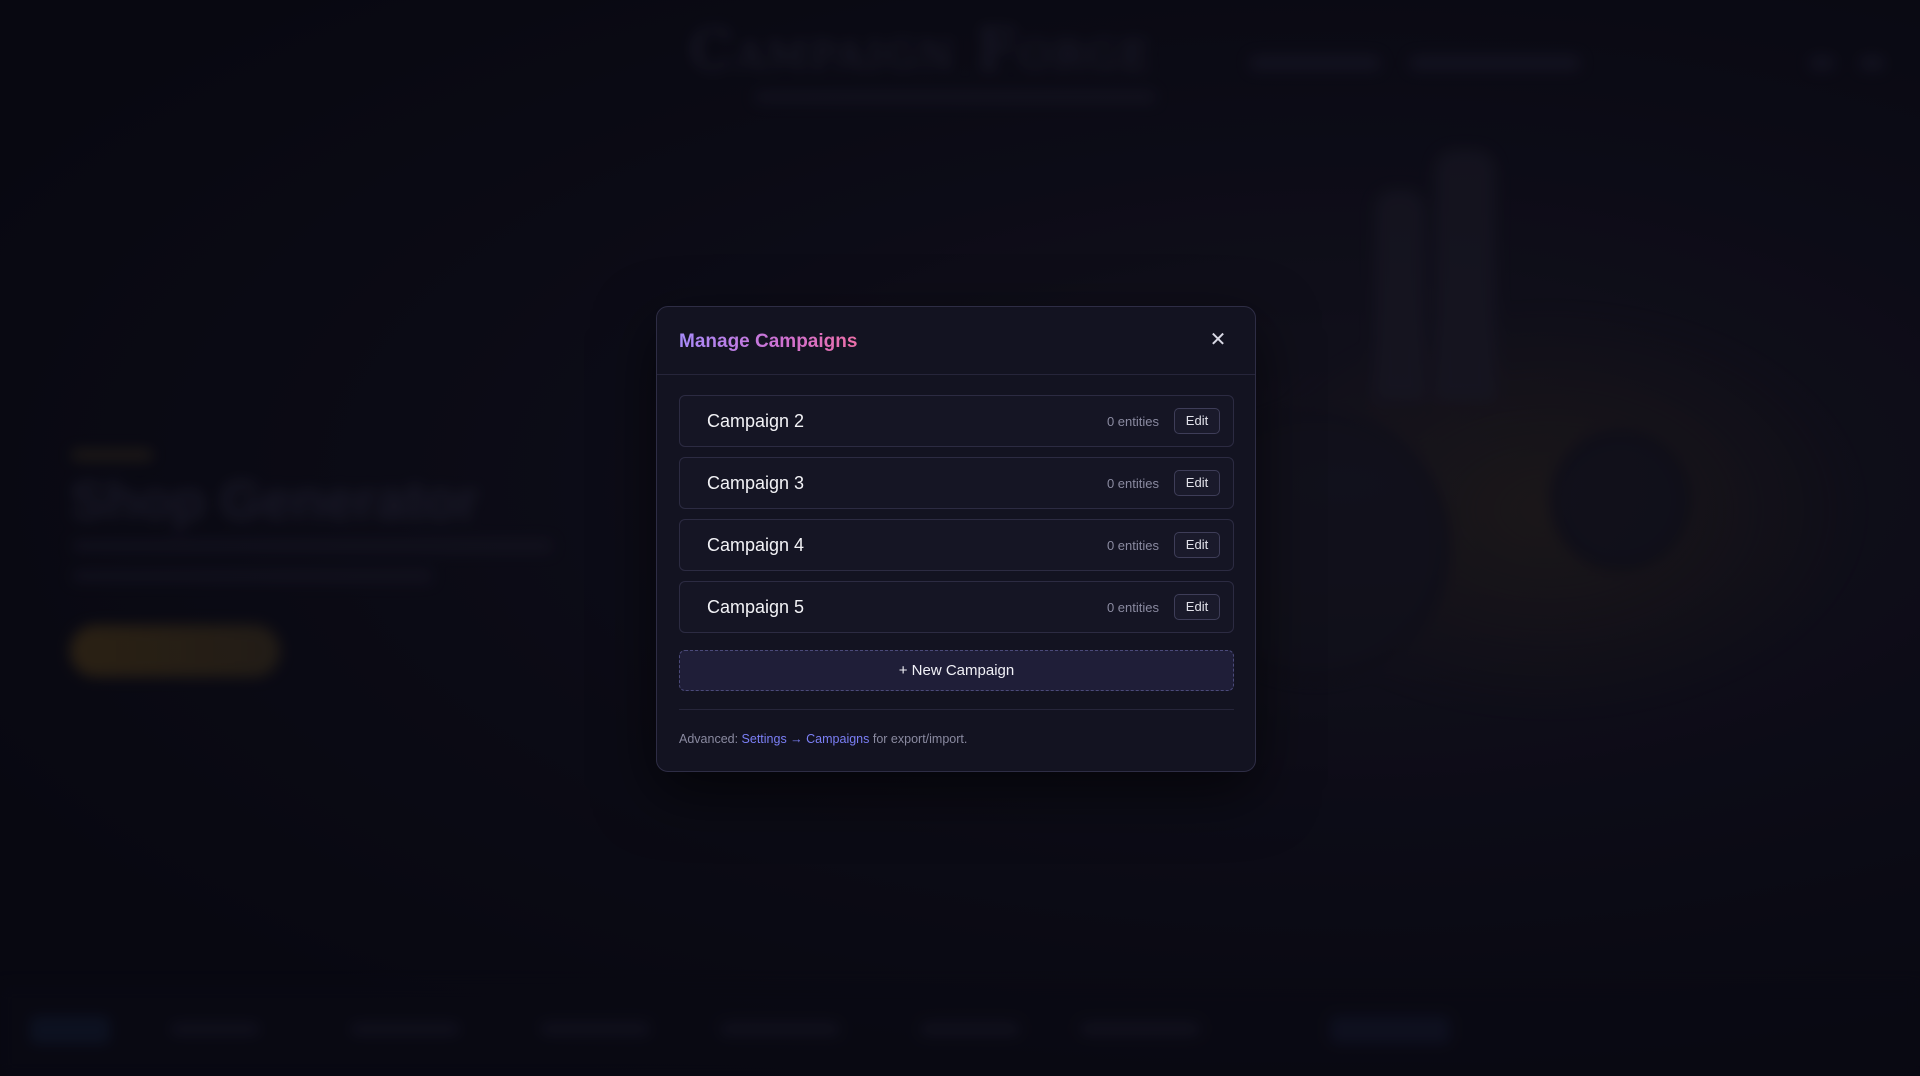 The image size is (1920, 1076). Describe the element at coordinates (956, 421) in the screenshot. I see `campaign-row: Campaign 2 0 entities Edit` at that location.